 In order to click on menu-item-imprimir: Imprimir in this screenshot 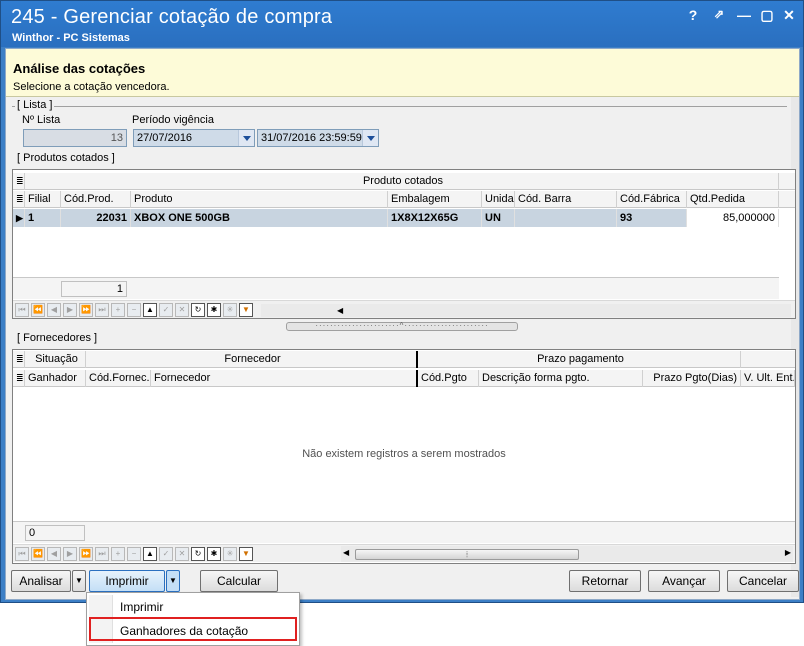, I will do `click(193, 607)`.